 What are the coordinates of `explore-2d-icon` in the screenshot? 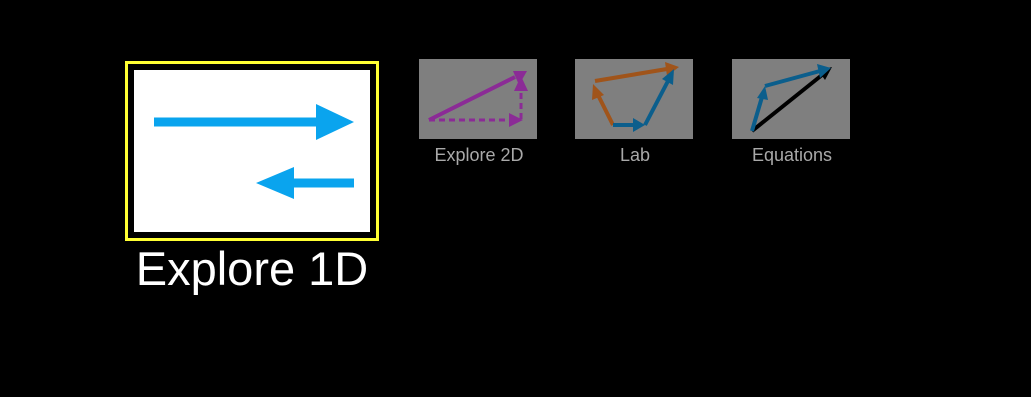 It's located at (478, 99).